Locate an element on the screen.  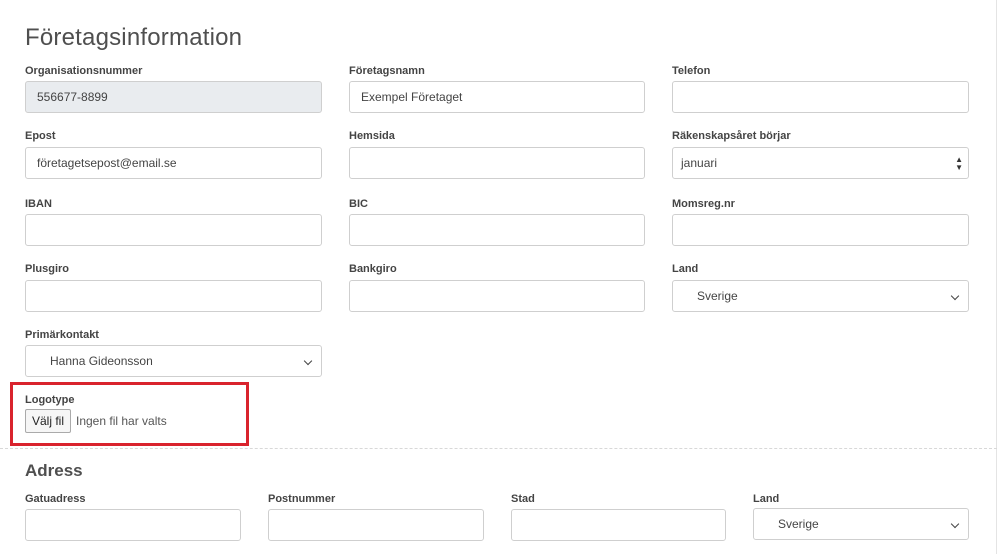
vat-number-field: Momsreg.nr is located at coordinates (820, 223).